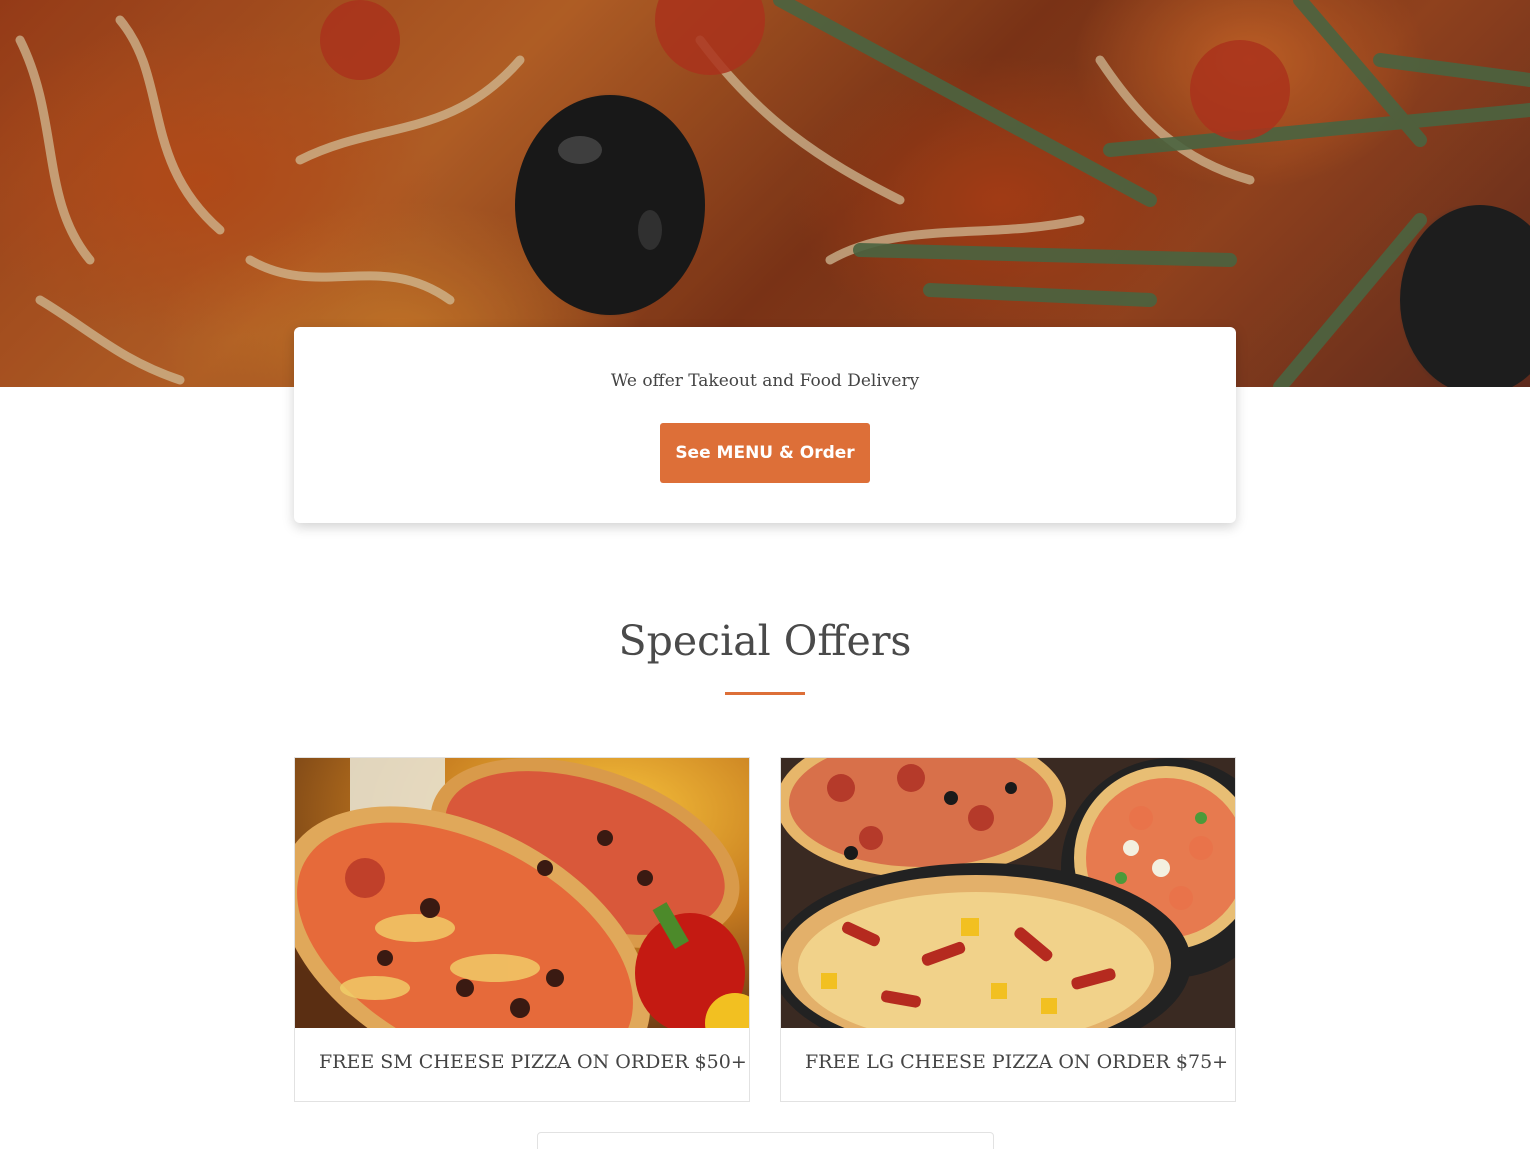 The image size is (1530, 1149). I want to click on hero-tagline: We offer Takeout and Food Delivery, so click(765, 381).